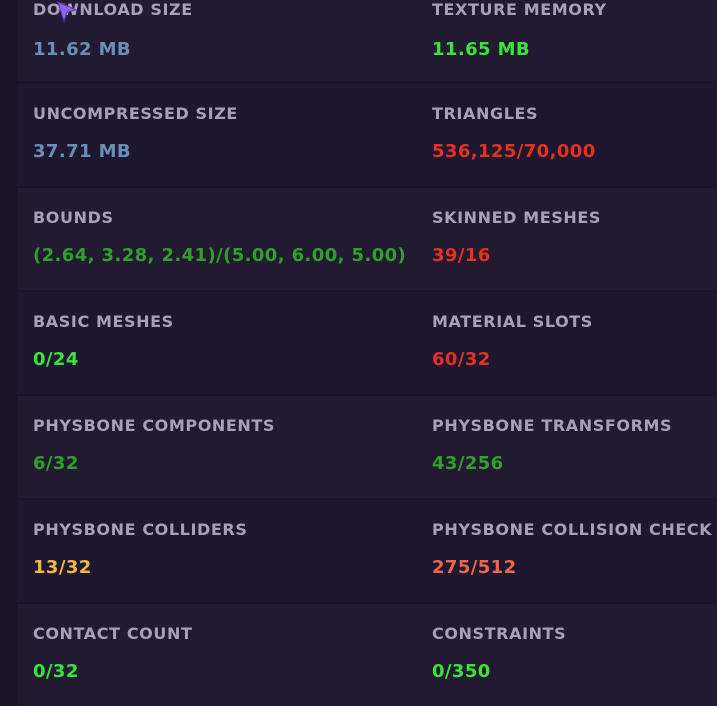 The height and width of the screenshot is (706, 717). I want to click on stat-label: CONTACT COUNT, so click(113, 633).